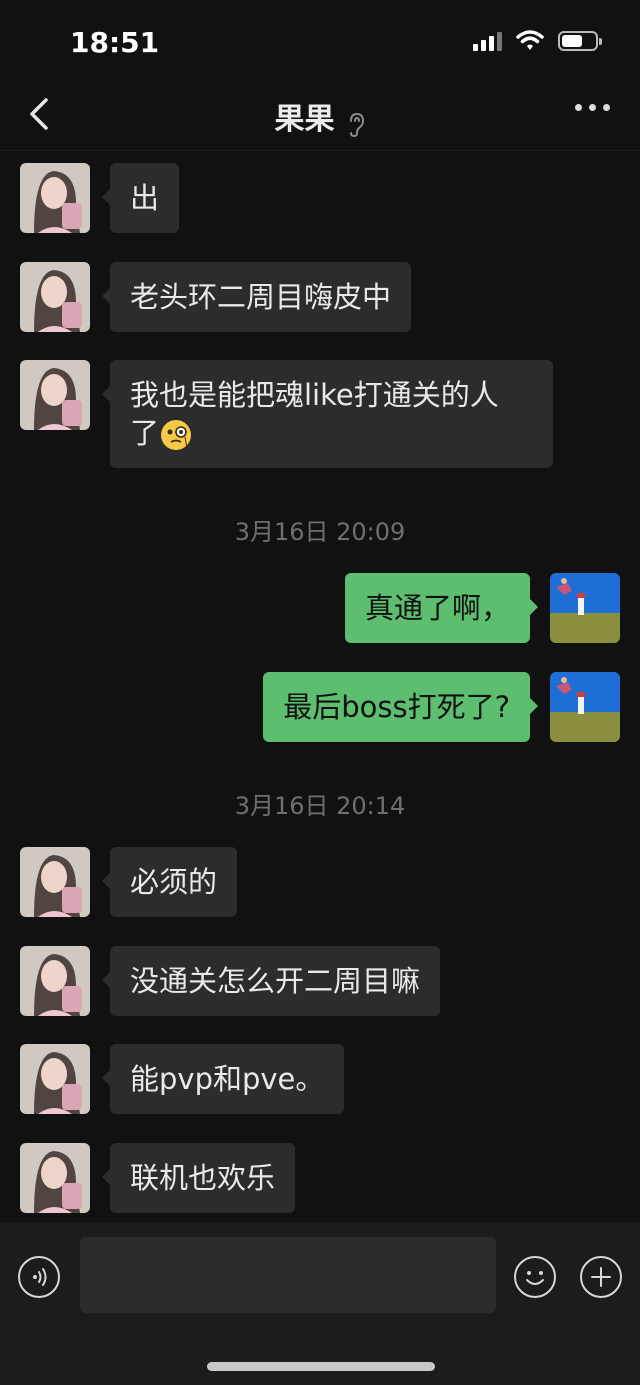 This screenshot has height=1385, width=640. Describe the element at coordinates (223, 1079) in the screenshot. I see `message-bubble: 能pvp和pve。` at that location.